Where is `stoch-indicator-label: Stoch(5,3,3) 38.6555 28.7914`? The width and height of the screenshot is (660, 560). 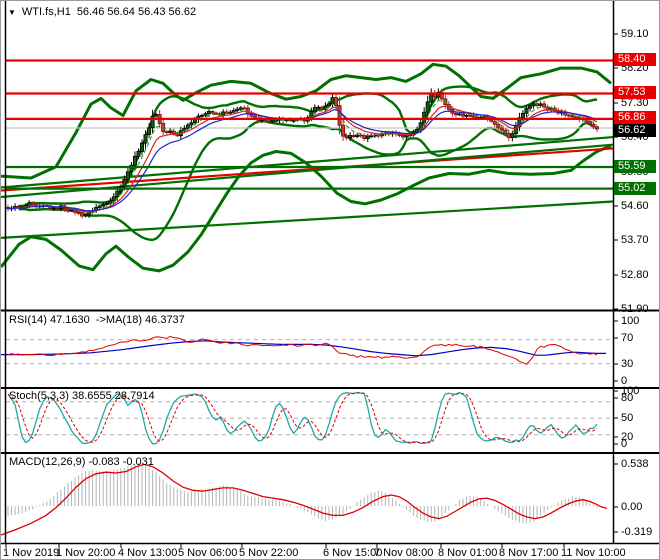 stoch-indicator-label: Stoch(5,3,3) 38.6555 28.7914 is located at coordinates (82, 396).